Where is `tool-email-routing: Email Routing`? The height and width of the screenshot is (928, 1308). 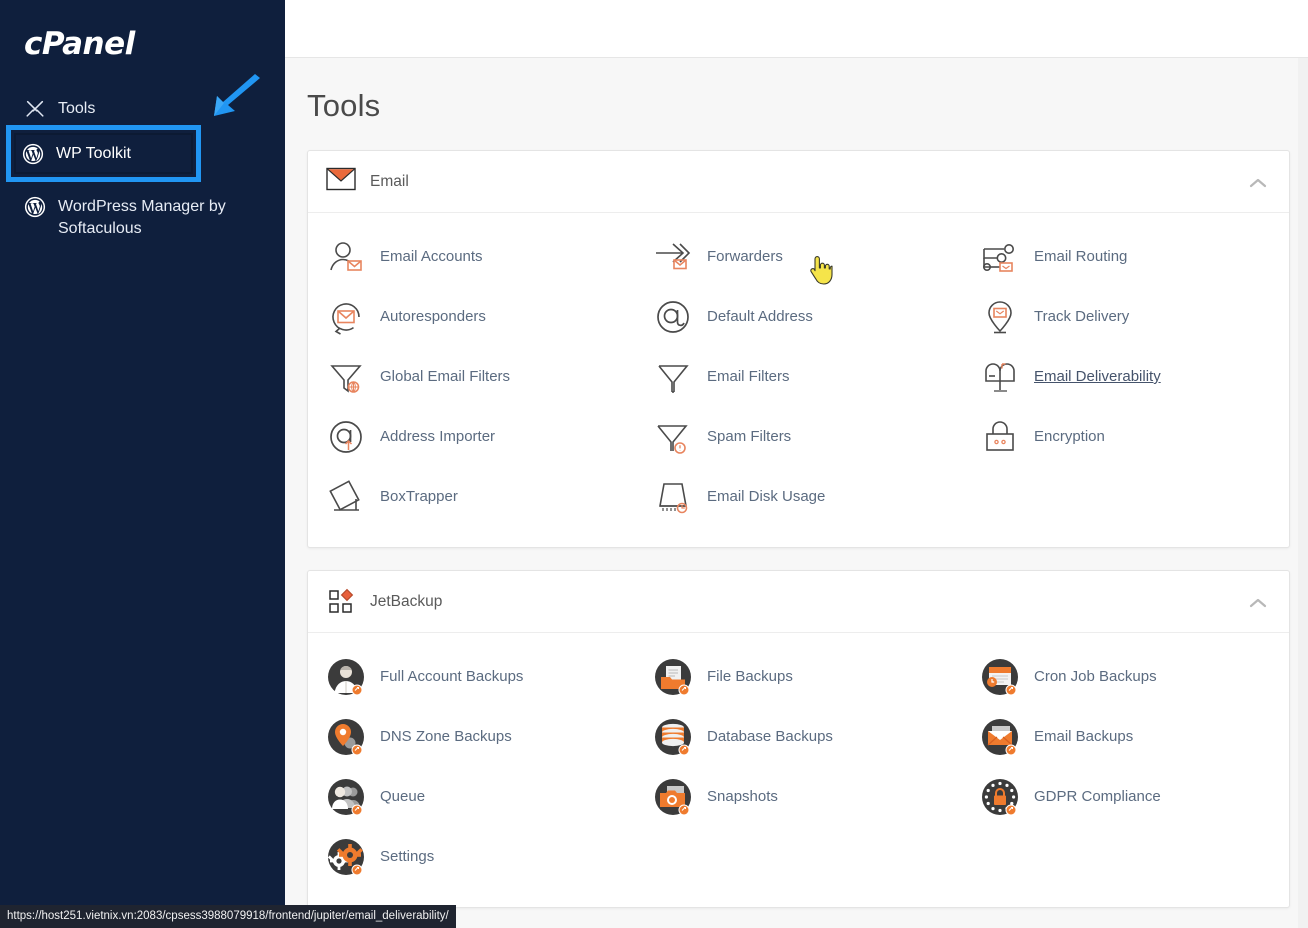 tool-email-routing: Email Routing is located at coordinates (1125, 257).